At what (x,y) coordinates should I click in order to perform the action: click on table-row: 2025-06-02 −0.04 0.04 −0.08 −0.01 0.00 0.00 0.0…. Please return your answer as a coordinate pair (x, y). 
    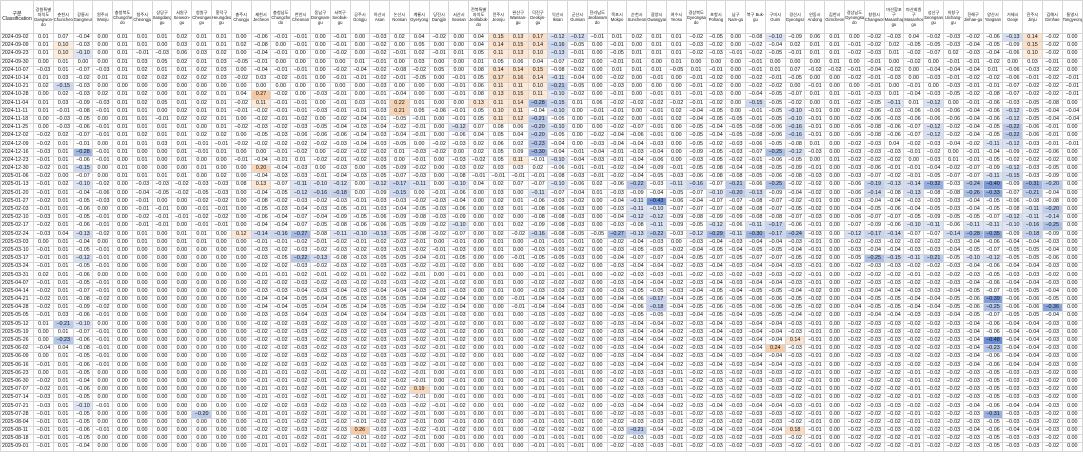
    Looking at the image, I should click on (541, 349).